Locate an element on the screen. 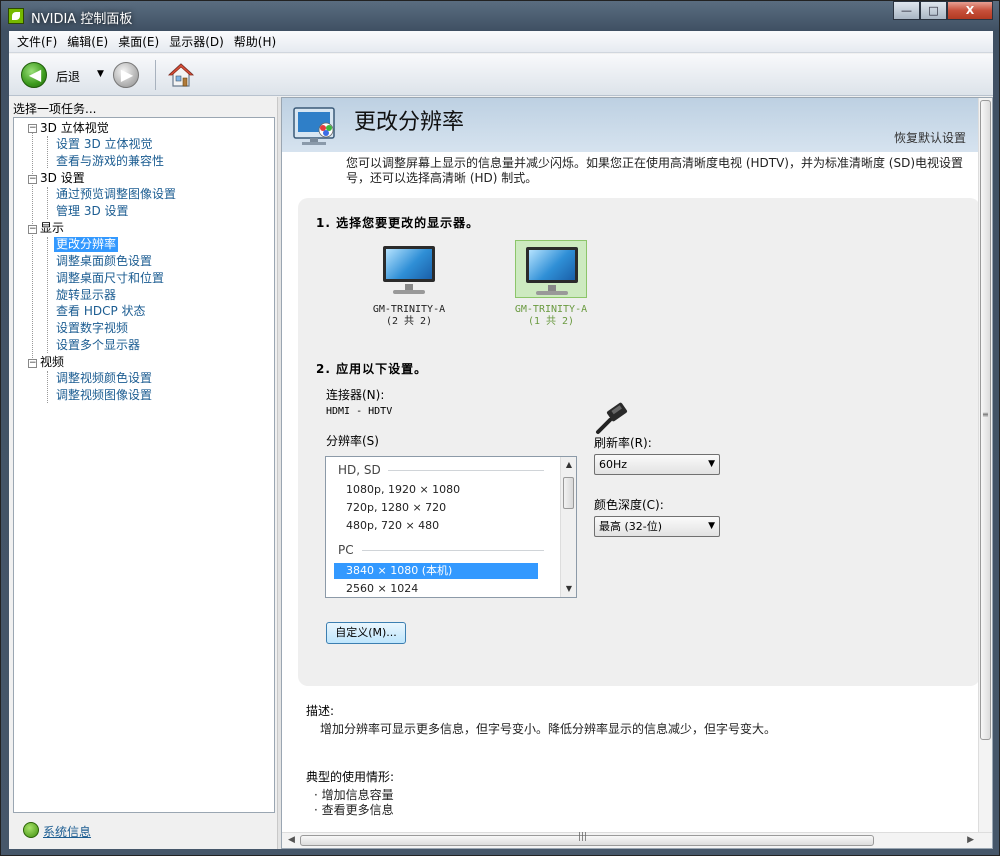  content-vertical-scrollbar: ≡ is located at coordinates (985, 466).